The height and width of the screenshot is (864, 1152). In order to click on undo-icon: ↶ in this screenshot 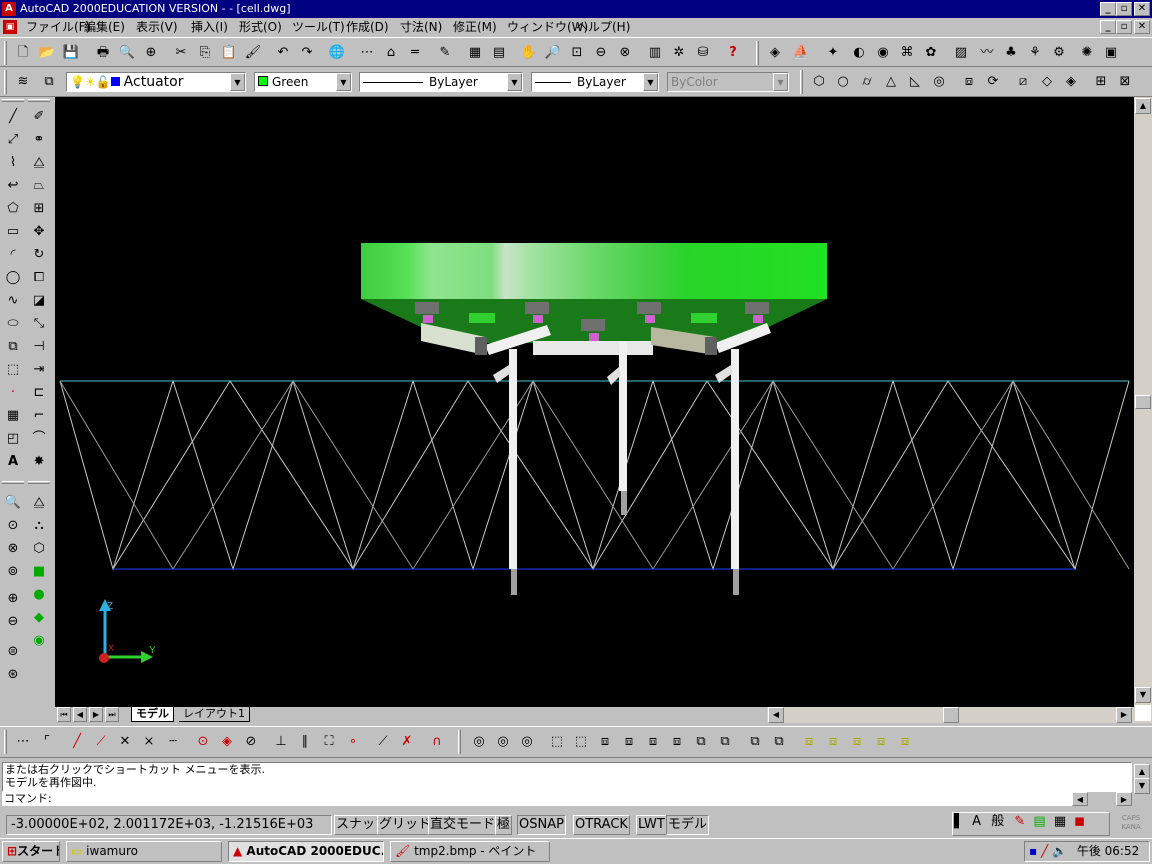, I will do `click(283, 53)`.